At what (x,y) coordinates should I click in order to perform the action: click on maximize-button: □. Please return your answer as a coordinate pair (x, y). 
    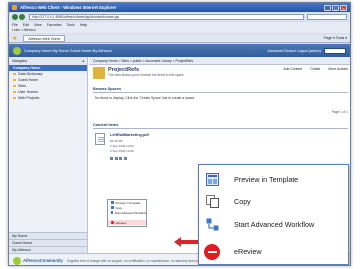
    Looking at the image, I should click on (335, 7).